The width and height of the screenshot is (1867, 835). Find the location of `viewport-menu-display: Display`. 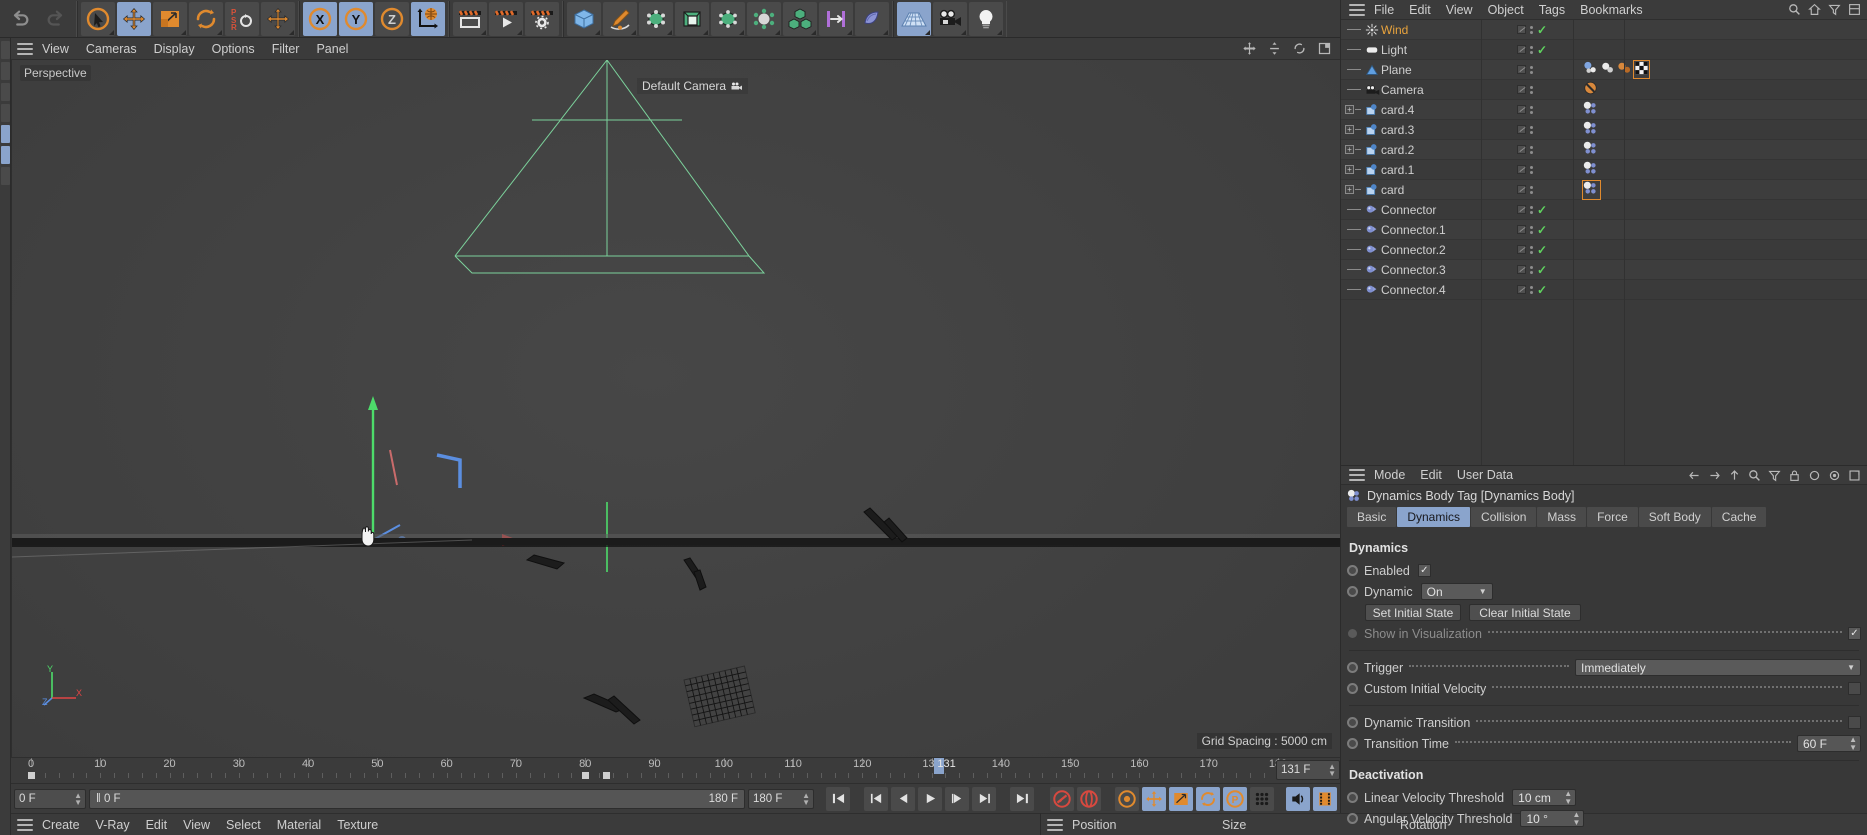

viewport-menu-display: Display is located at coordinates (174, 49).